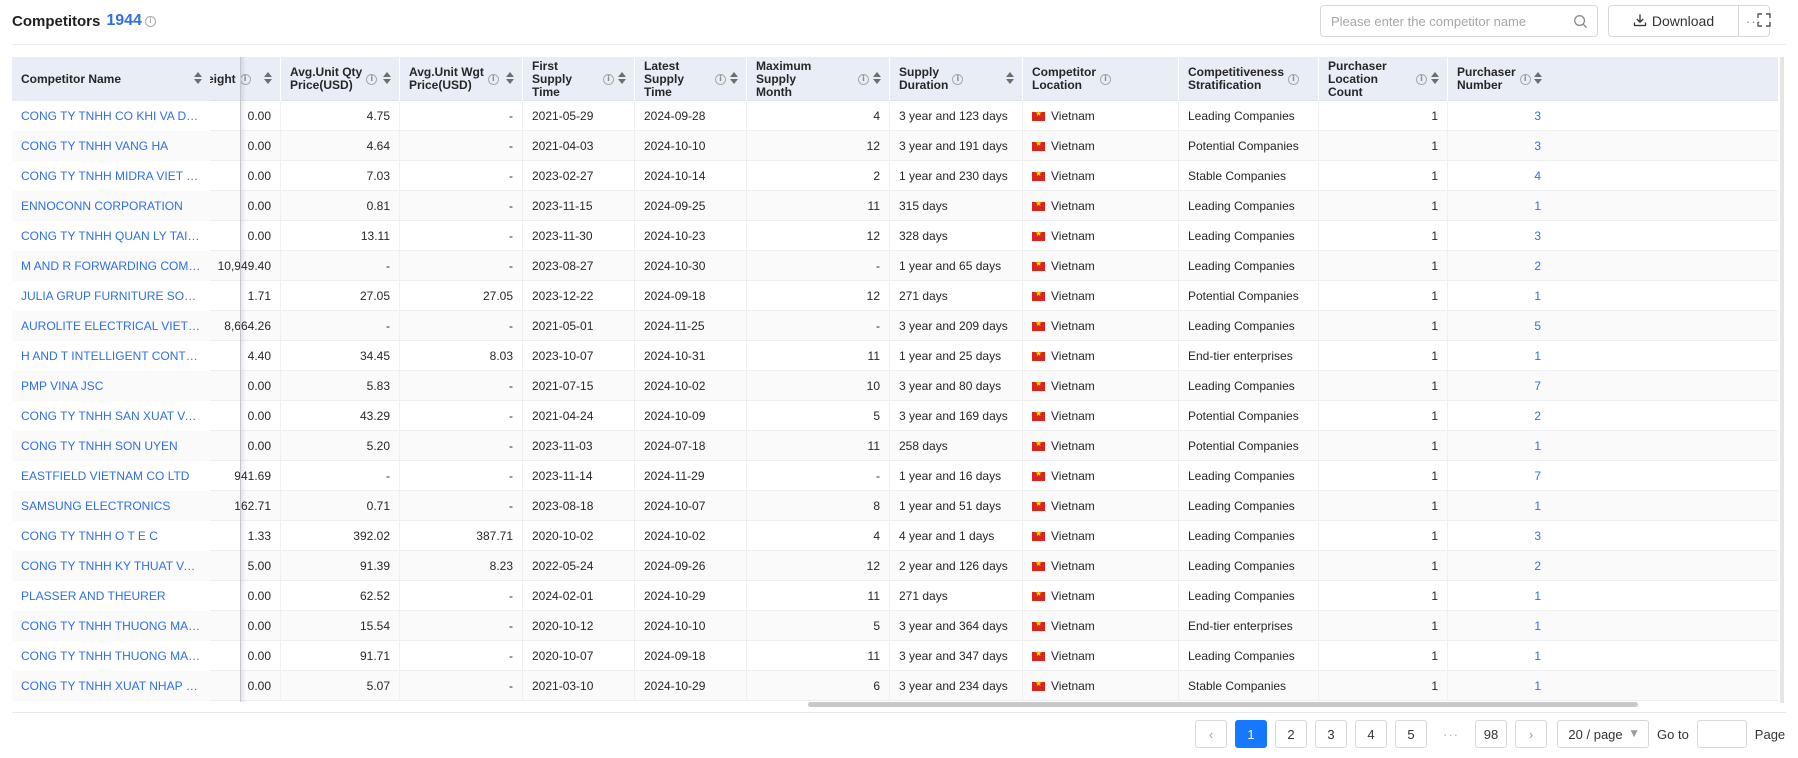  Describe the element at coordinates (1451, 734) in the screenshot. I see `page-jump-more: ···` at that location.